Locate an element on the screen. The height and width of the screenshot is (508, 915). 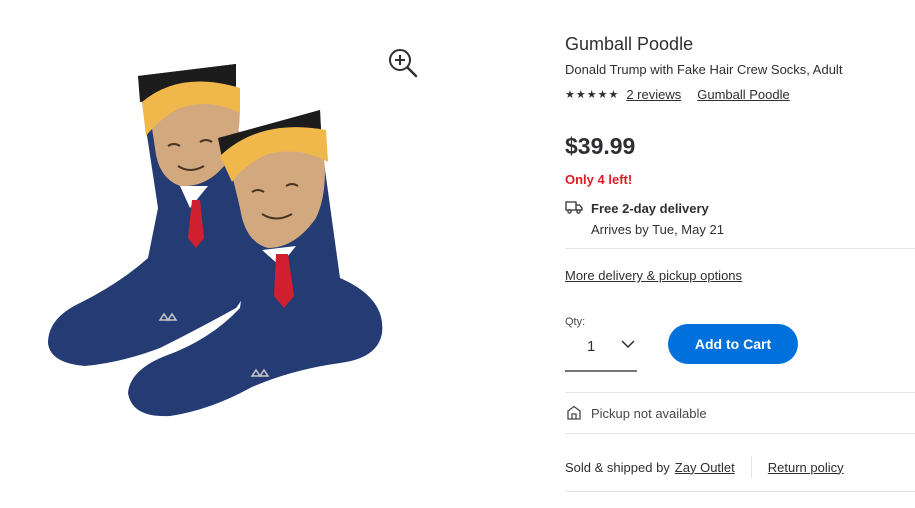
chevron-down-icon is located at coordinates (628, 344).